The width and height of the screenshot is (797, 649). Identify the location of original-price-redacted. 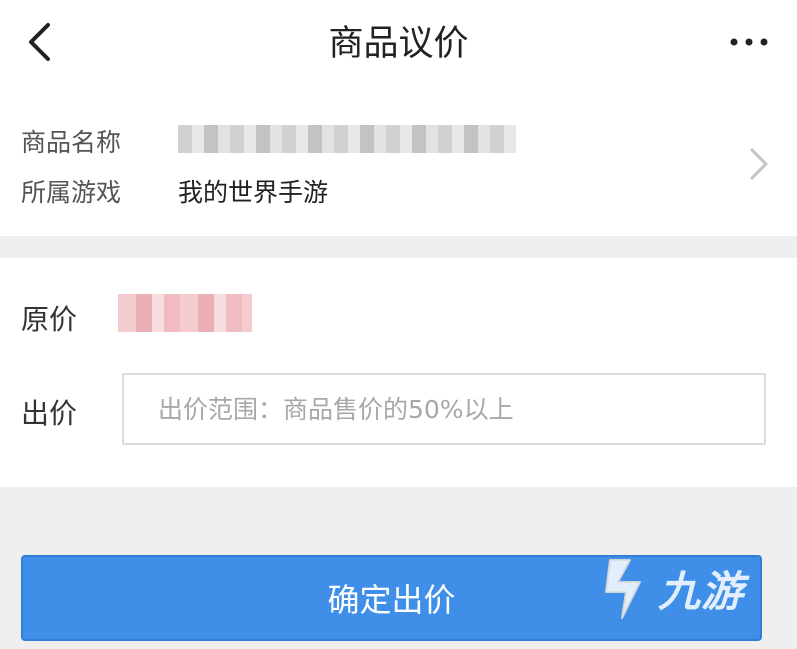
(185, 313).